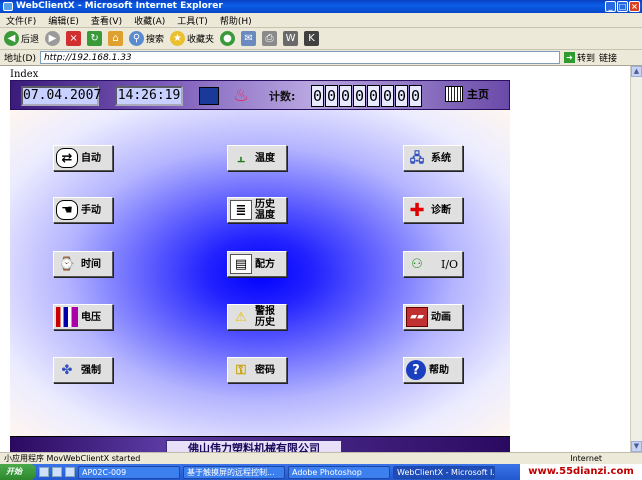 This screenshot has height=480, width=642. What do you see at coordinates (622, 6) in the screenshot?
I see `maximize-button: □` at bounding box center [622, 6].